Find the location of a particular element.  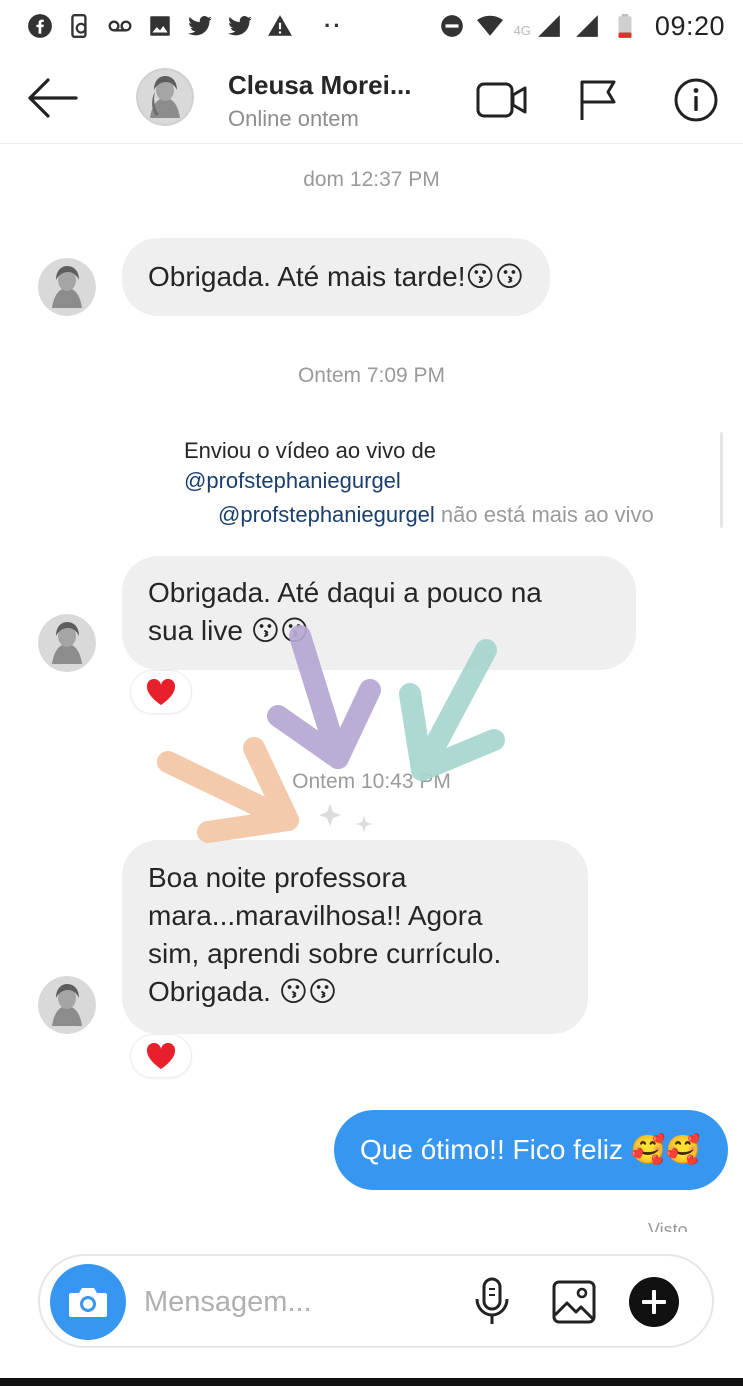

shared-post-divider is located at coordinates (721, 480).